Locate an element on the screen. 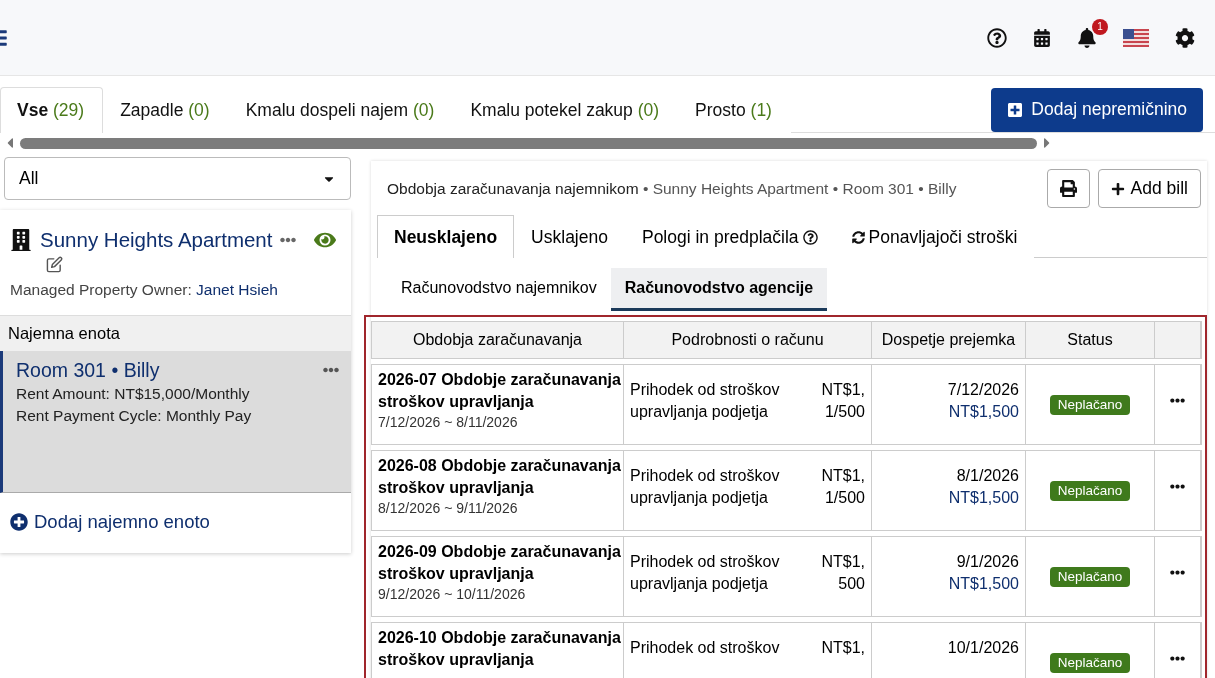 Image resolution: width=1215 pixels, height=678 pixels. print-button is located at coordinates (1068, 188).